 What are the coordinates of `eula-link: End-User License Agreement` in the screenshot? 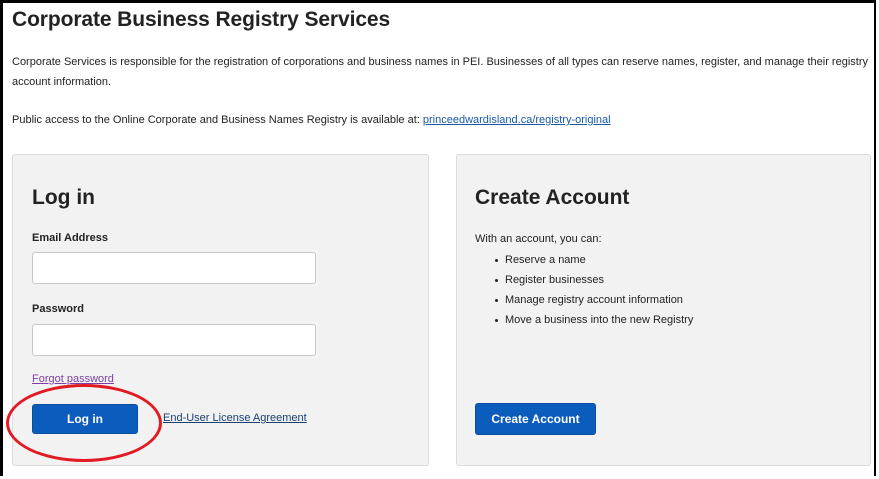 It's located at (235, 418).